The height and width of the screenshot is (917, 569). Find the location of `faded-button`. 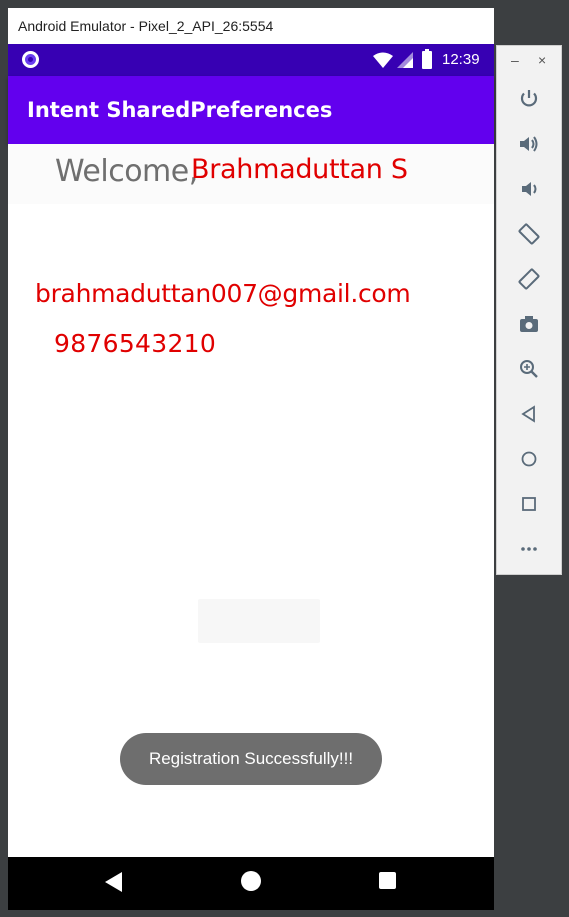

faded-button is located at coordinates (259, 621).